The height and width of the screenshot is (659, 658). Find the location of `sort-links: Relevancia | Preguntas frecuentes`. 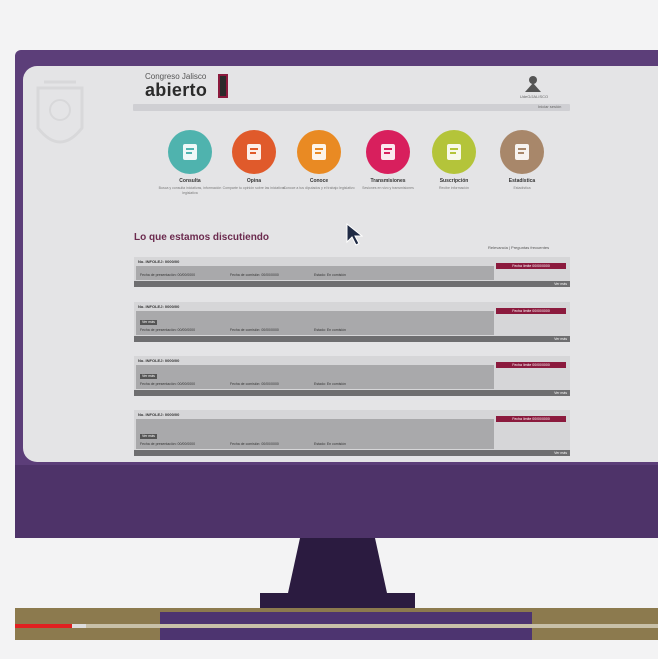

sort-links: Relevancia | Preguntas frecuentes is located at coordinates (518, 247).